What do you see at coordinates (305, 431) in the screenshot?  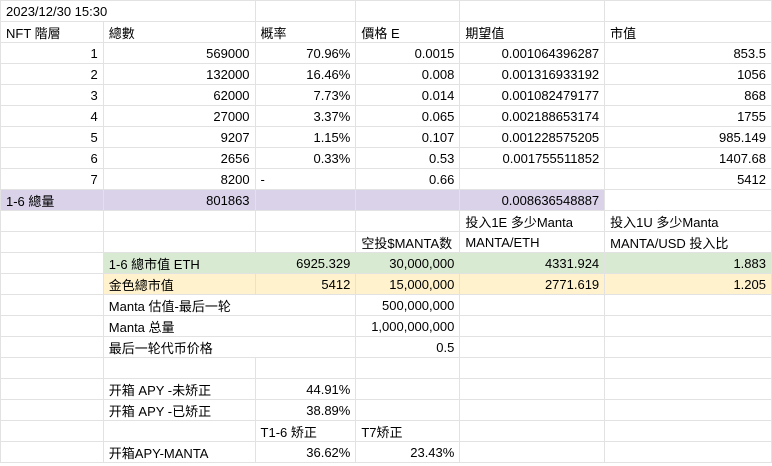 I see `apy-t16-header: T1-6 矫正` at bounding box center [305, 431].